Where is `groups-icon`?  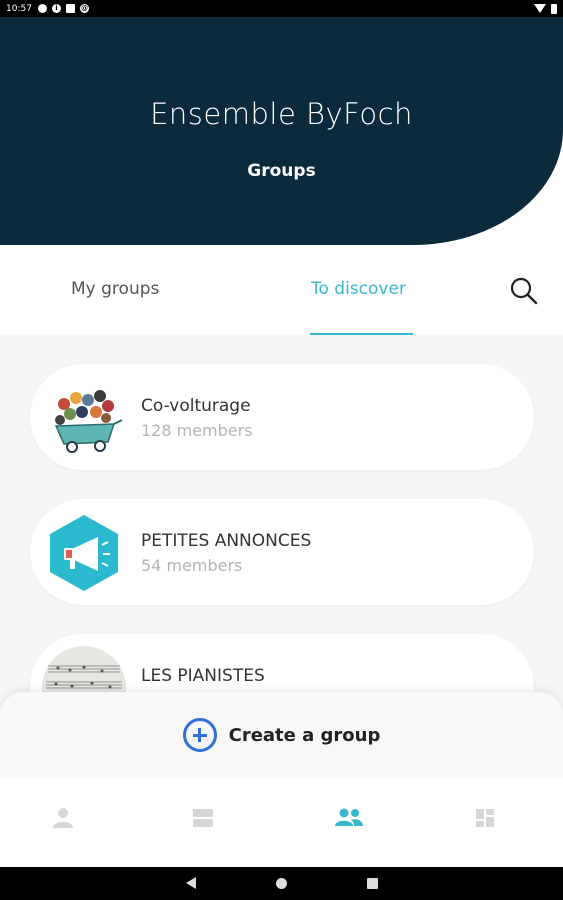 groups-icon is located at coordinates (349, 817).